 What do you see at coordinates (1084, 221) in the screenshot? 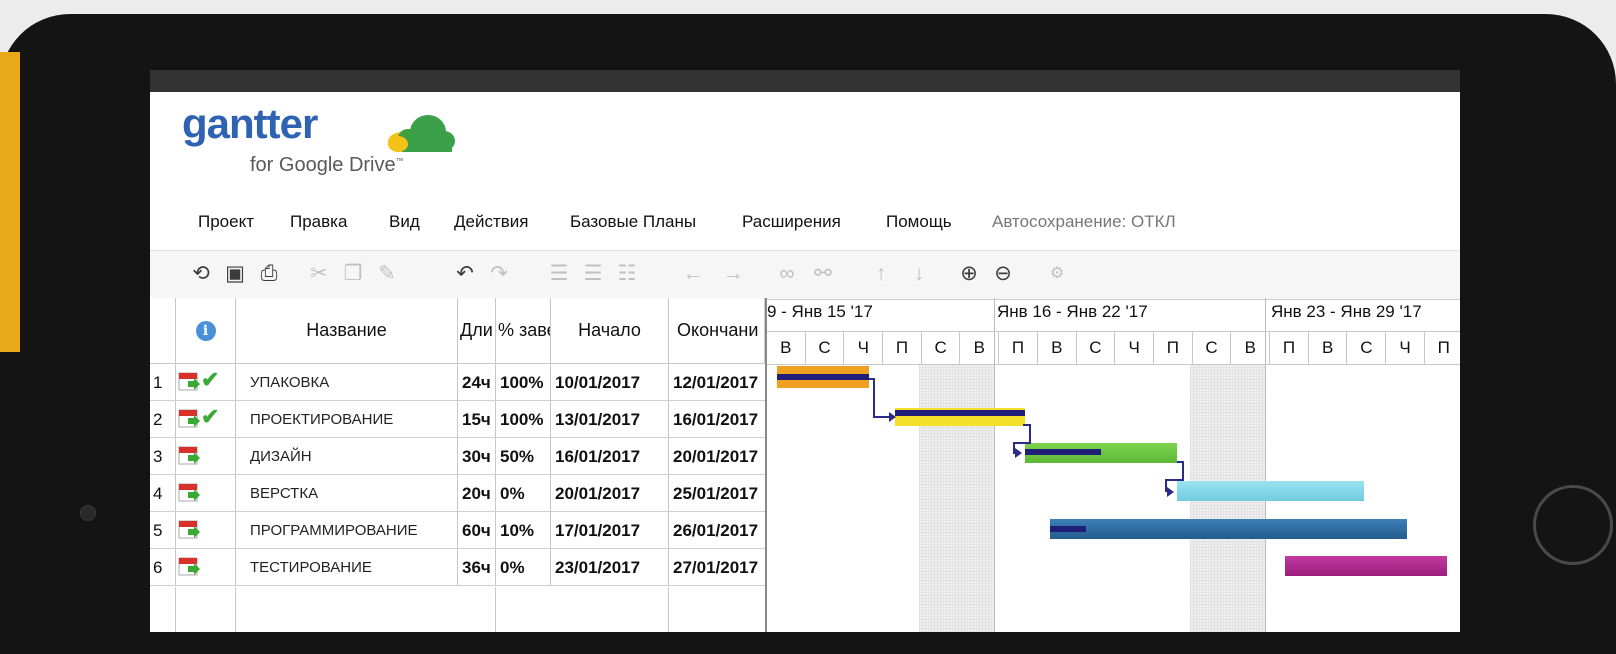
I see `autosave-status: Автосохранение: ОТКЛ` at bounding box center [1084, 221].